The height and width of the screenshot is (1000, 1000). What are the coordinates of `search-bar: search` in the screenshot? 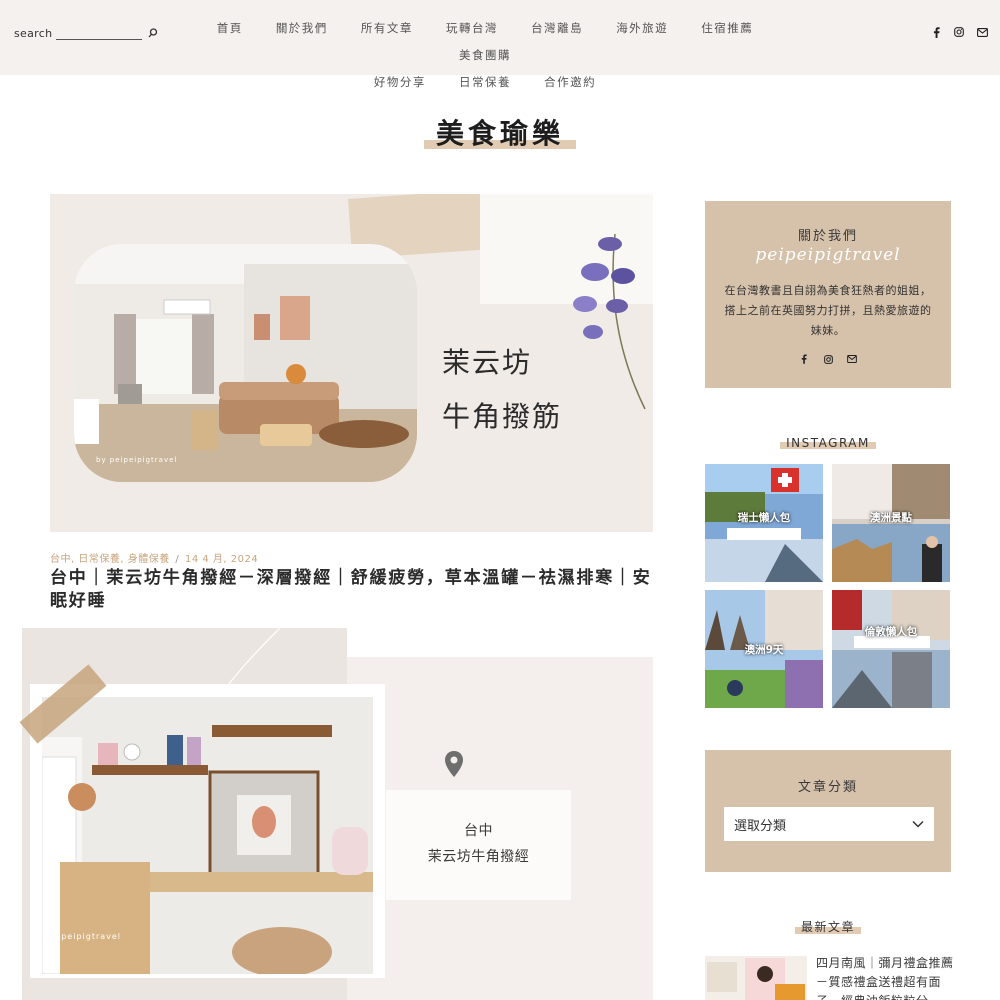 It's located at (87, 33).